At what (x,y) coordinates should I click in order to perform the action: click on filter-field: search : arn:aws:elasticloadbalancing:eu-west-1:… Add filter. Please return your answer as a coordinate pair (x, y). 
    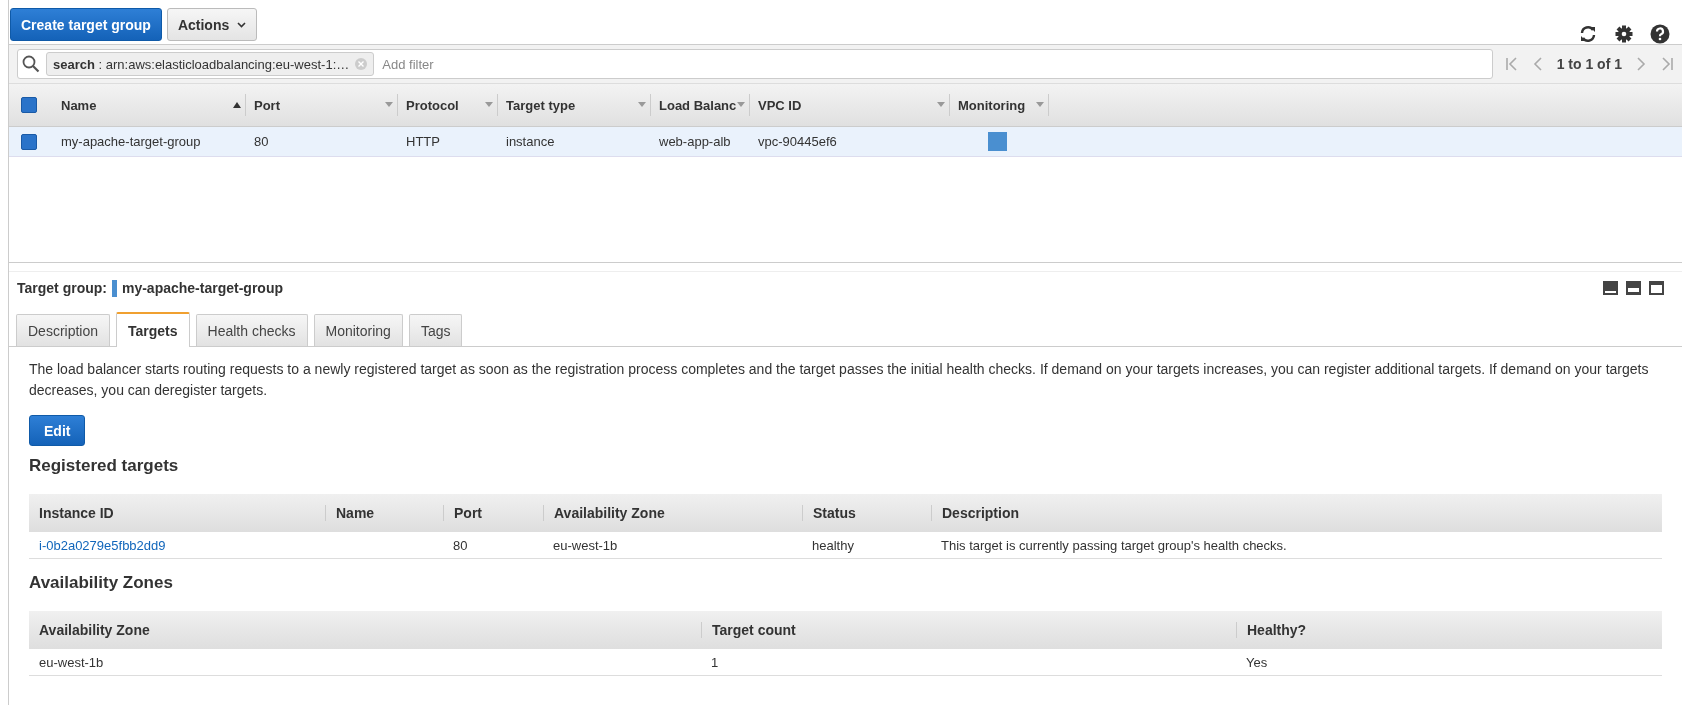
    Looking at the image, I should click on (755, 64).